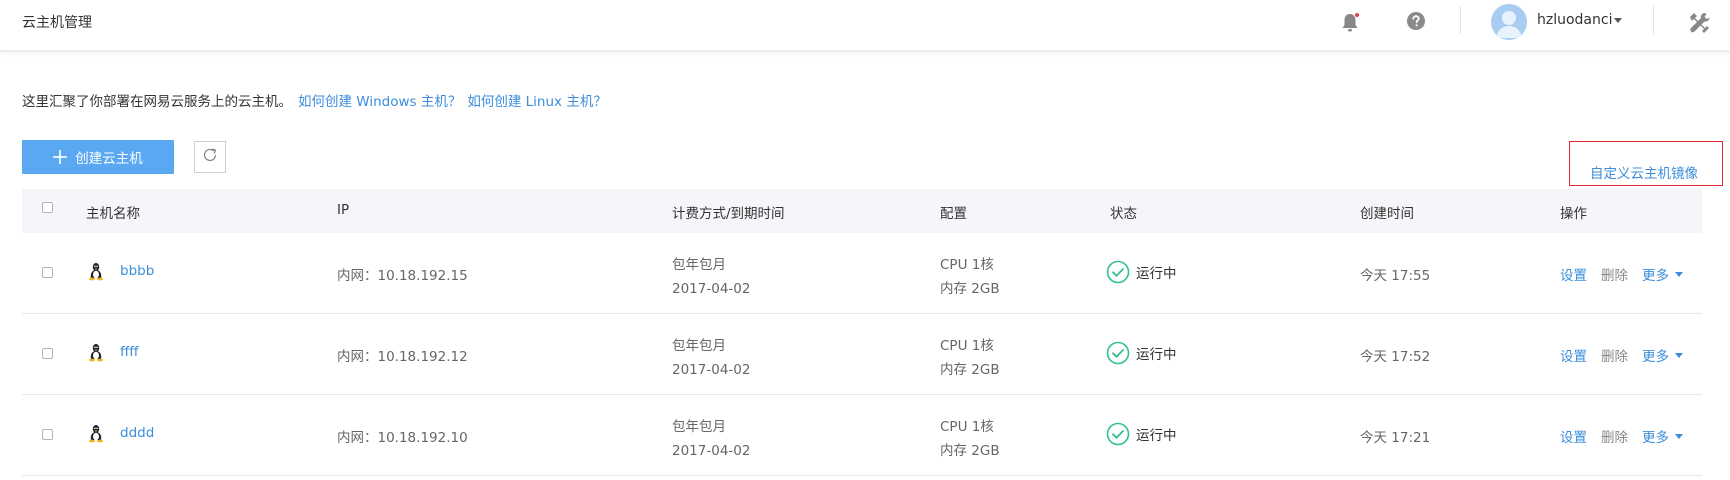 Image resolution: width=1730 pixels, height=480 pixels. Describe the element at coordinates (402, 438) in the screenshot. I see `instance-ip: 内网：10.18.192.10` at that location.